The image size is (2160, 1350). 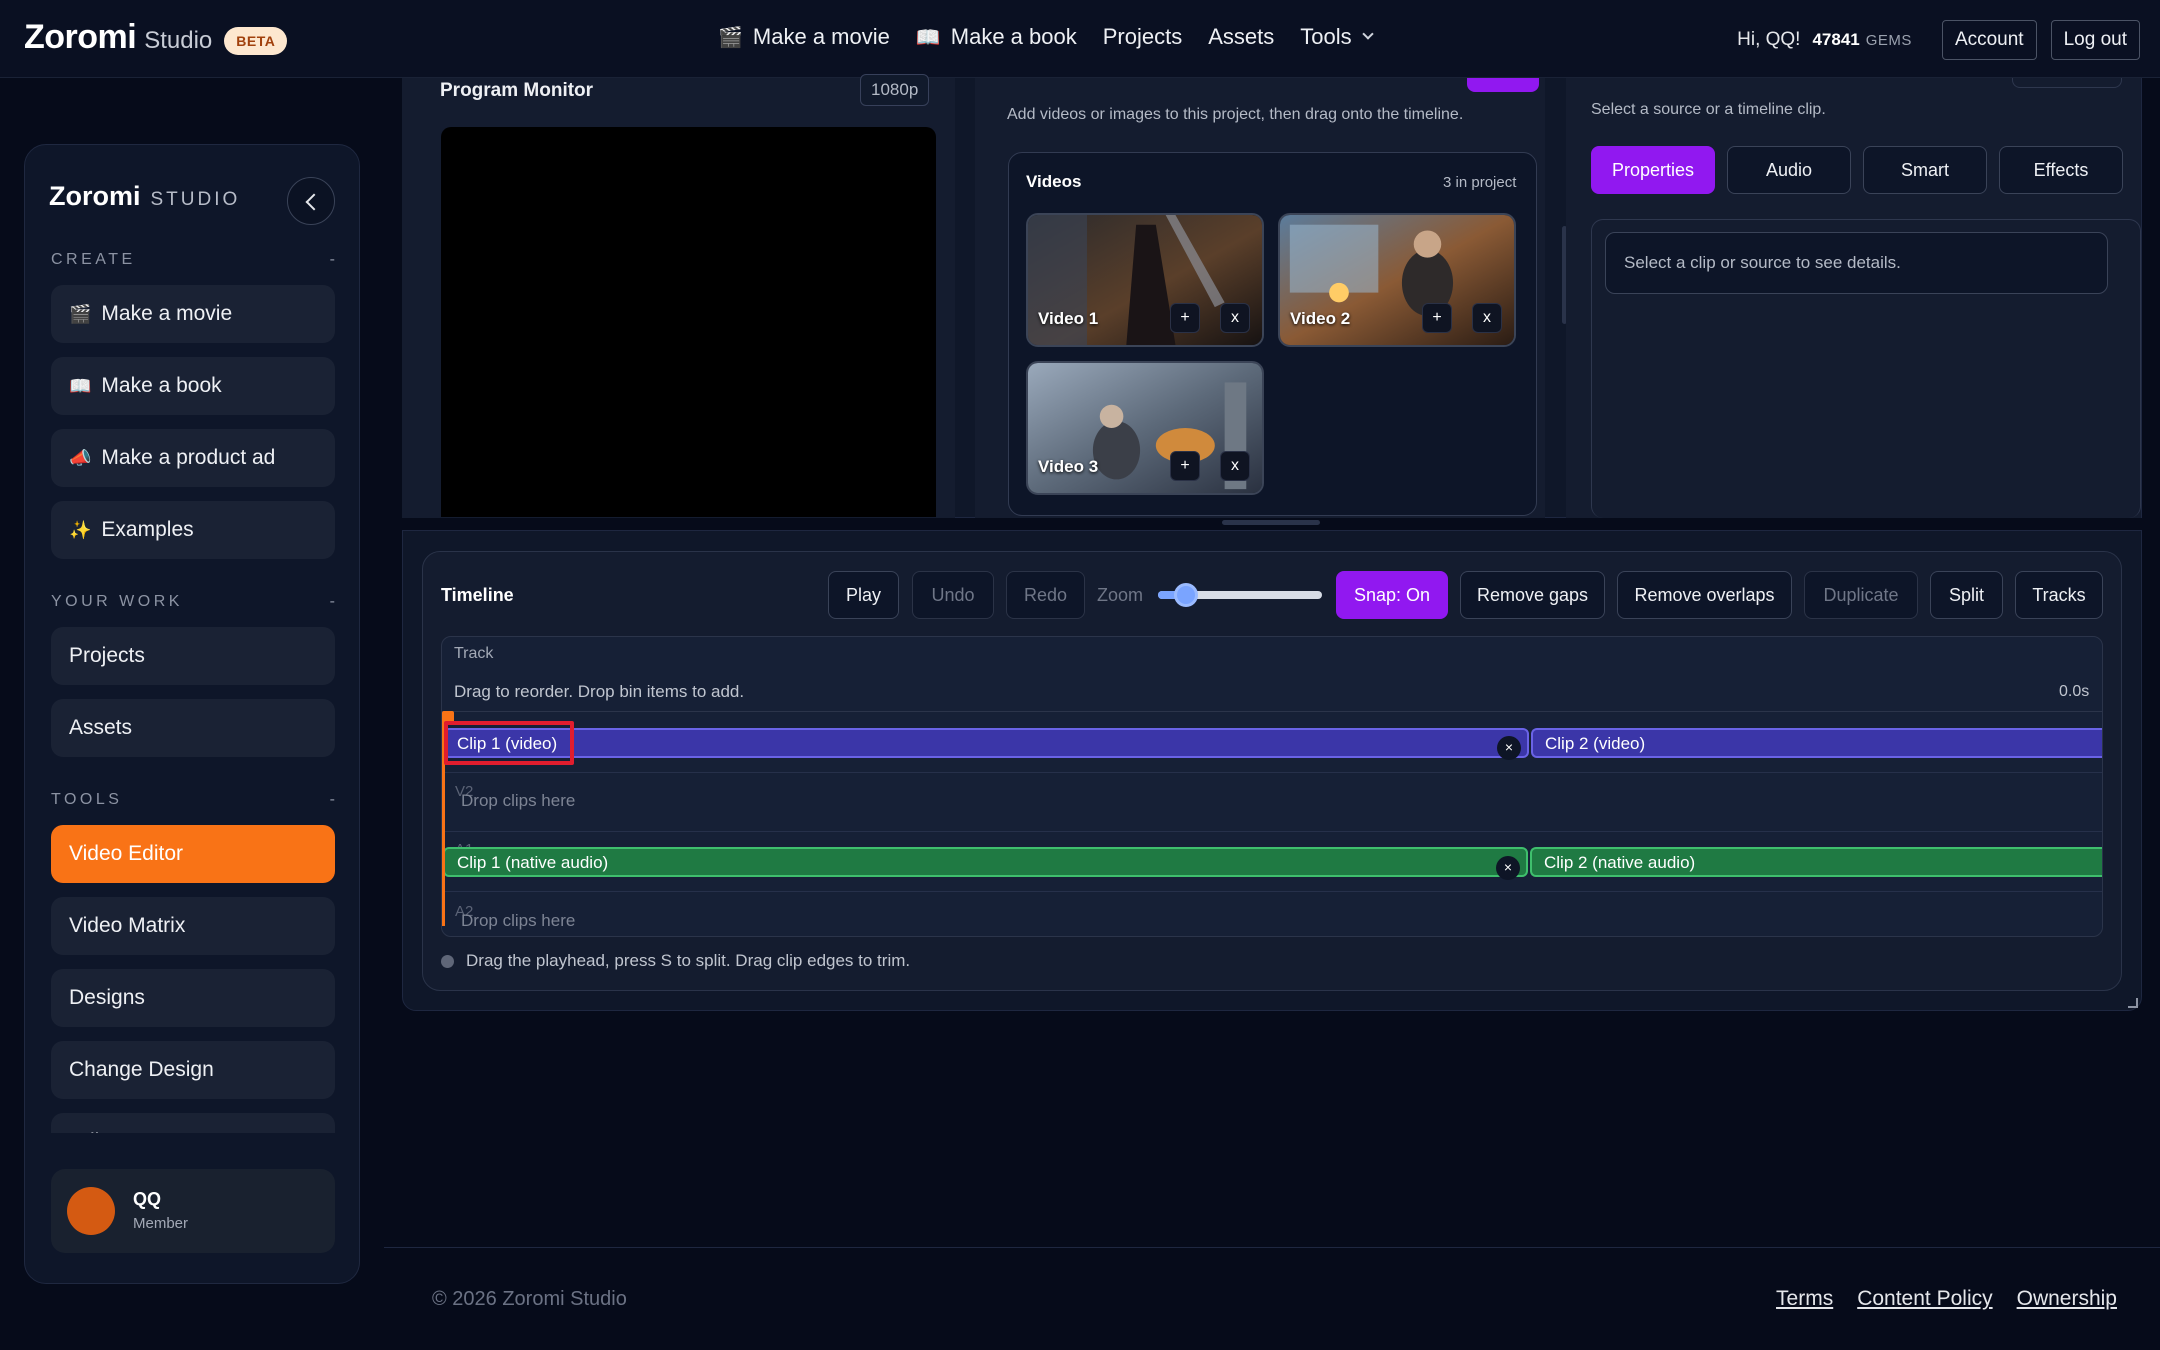 I want to click on snap-toggle-button: Snap: On, so click(x=1392, y=595).